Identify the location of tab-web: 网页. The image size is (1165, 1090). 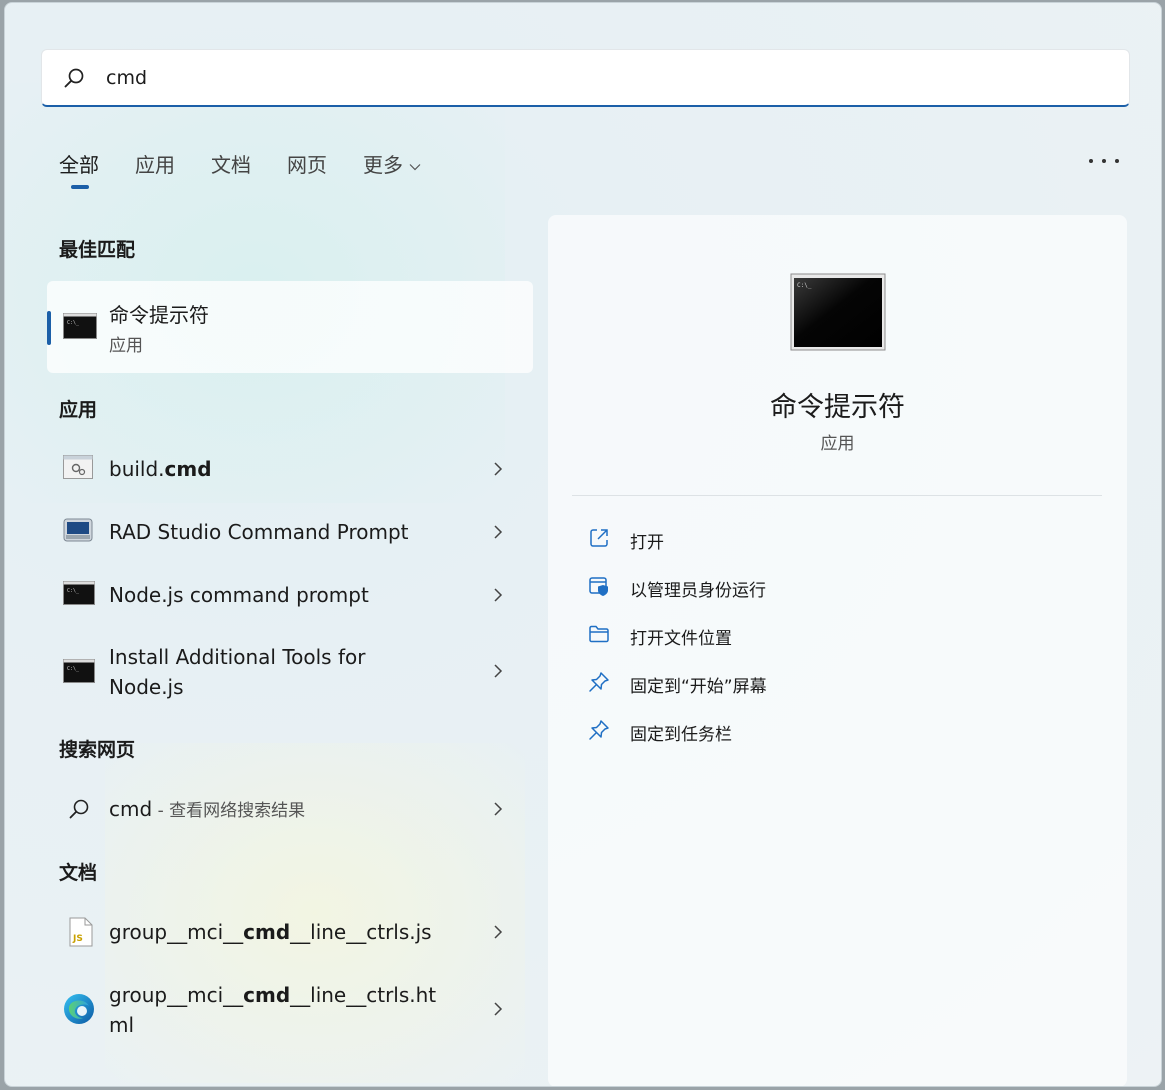
(307, 163).